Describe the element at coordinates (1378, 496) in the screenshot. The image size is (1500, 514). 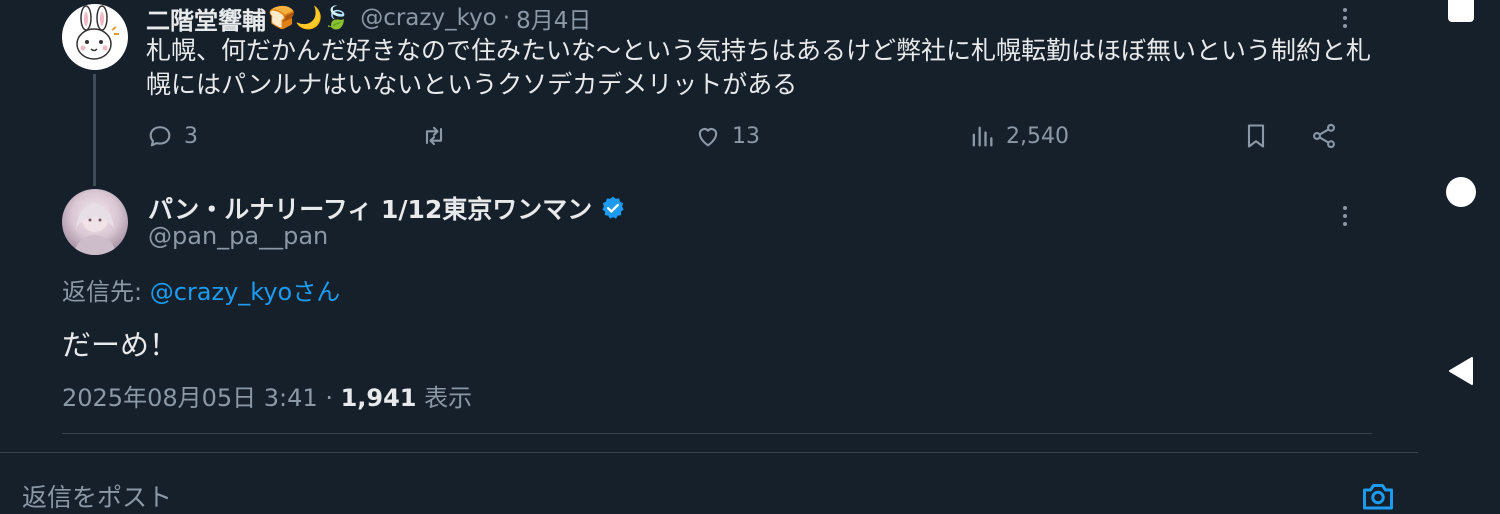
I see `camera-icon` at that location.